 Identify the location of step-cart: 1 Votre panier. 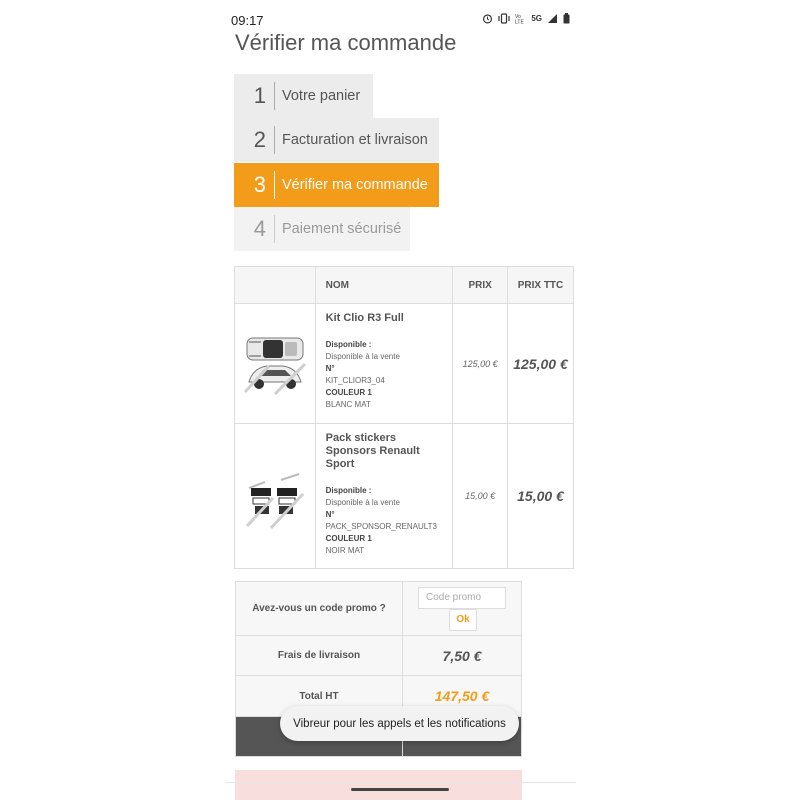
(303, 96).